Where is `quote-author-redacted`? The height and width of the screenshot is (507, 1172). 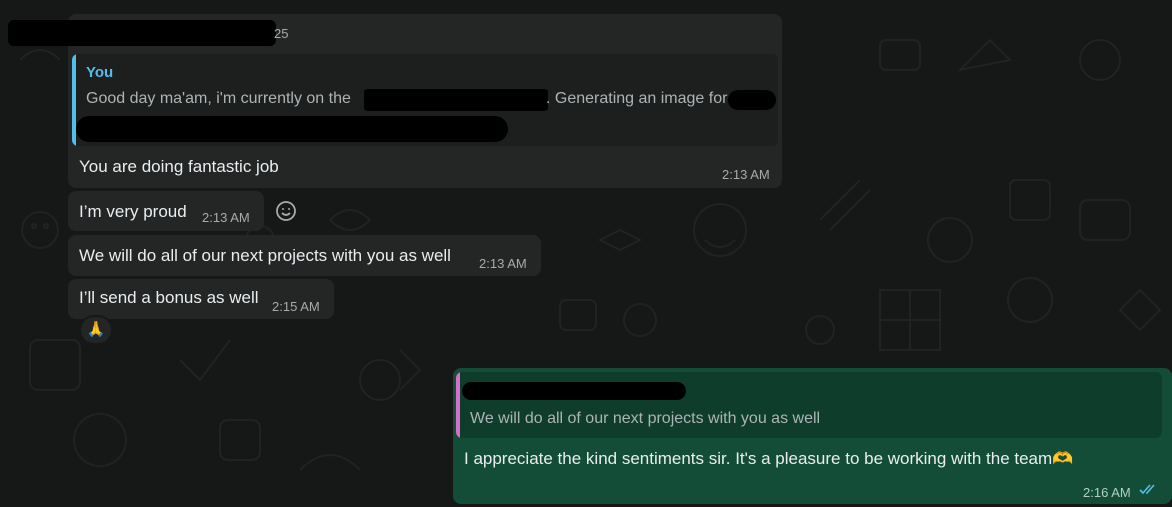
quote-author-redacted is located at coordinates (574, 391).